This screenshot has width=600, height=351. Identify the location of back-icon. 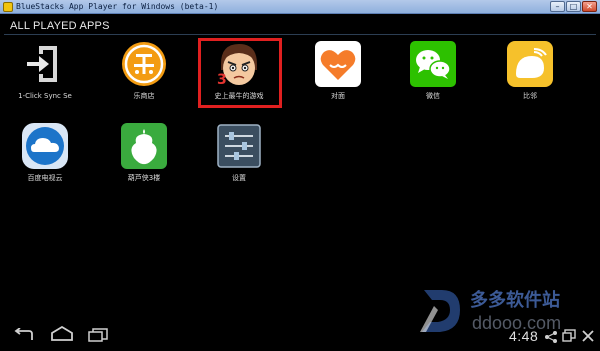
(23, 336).